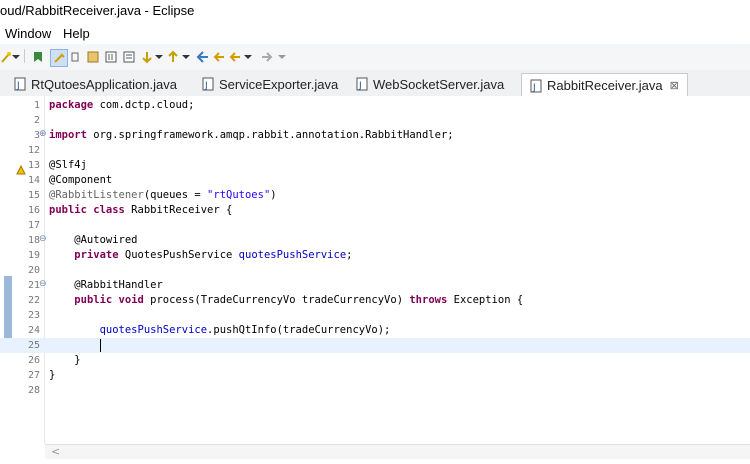 This screenshot has width=750, height=464. What do you see at coordinates (36, 135) in the screenshot?
I see `line-number: 3` at bounding box center [36, 135].